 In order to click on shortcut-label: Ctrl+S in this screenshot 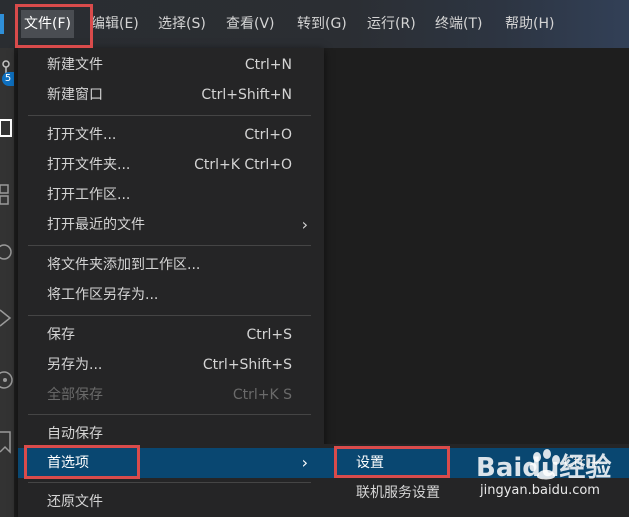, I will do `click(269, 335)`.